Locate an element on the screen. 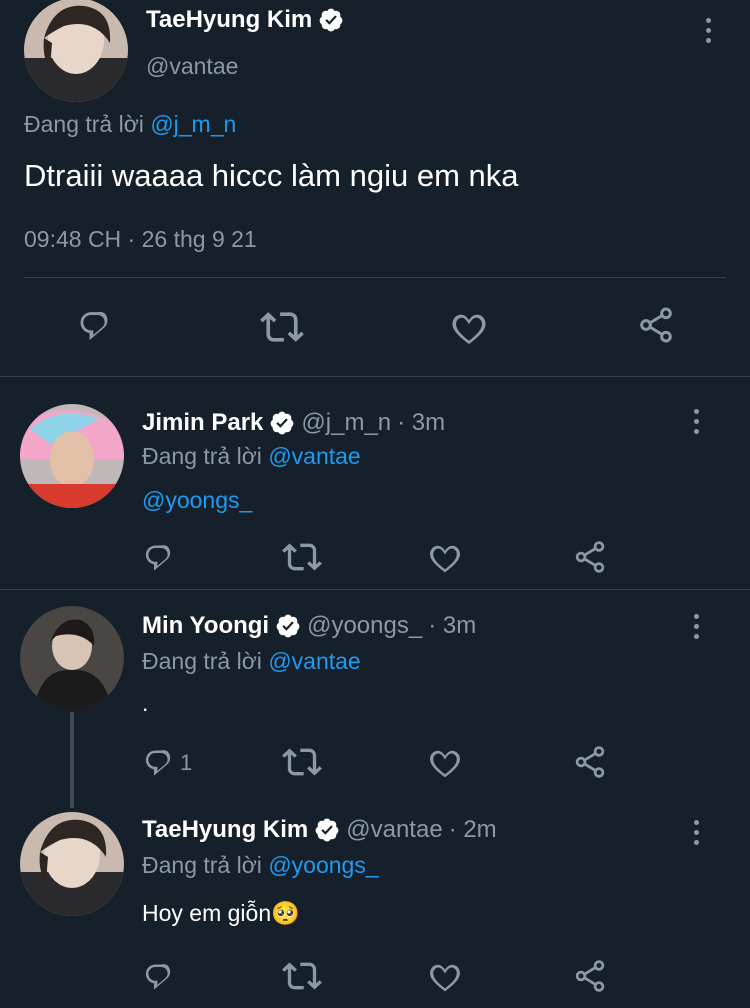  tweet-text: Dtraiii waaaa hiccc làm ngiu em nka is located at coordinates (271, 175).